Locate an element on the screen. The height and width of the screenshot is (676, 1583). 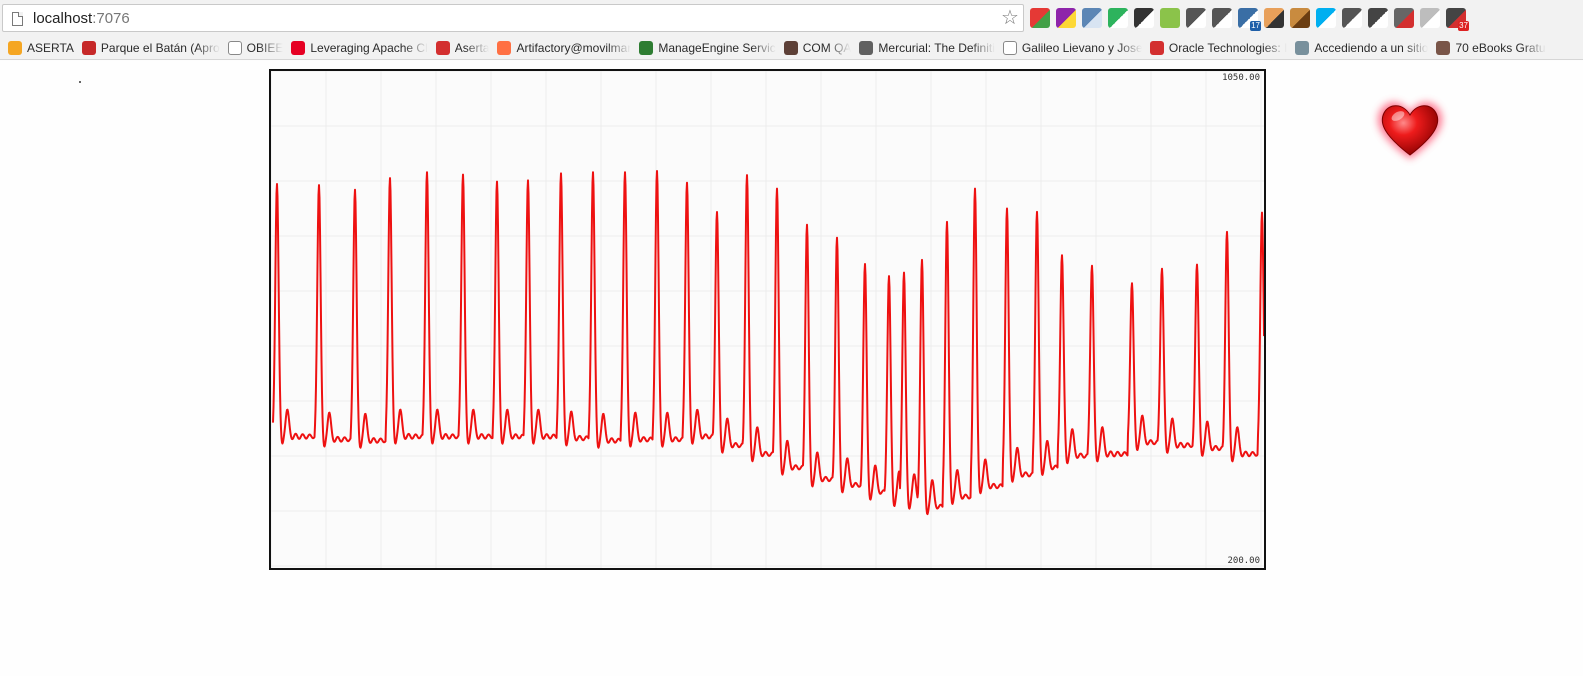
cookie-icon is located at coordinates (1300, 18).